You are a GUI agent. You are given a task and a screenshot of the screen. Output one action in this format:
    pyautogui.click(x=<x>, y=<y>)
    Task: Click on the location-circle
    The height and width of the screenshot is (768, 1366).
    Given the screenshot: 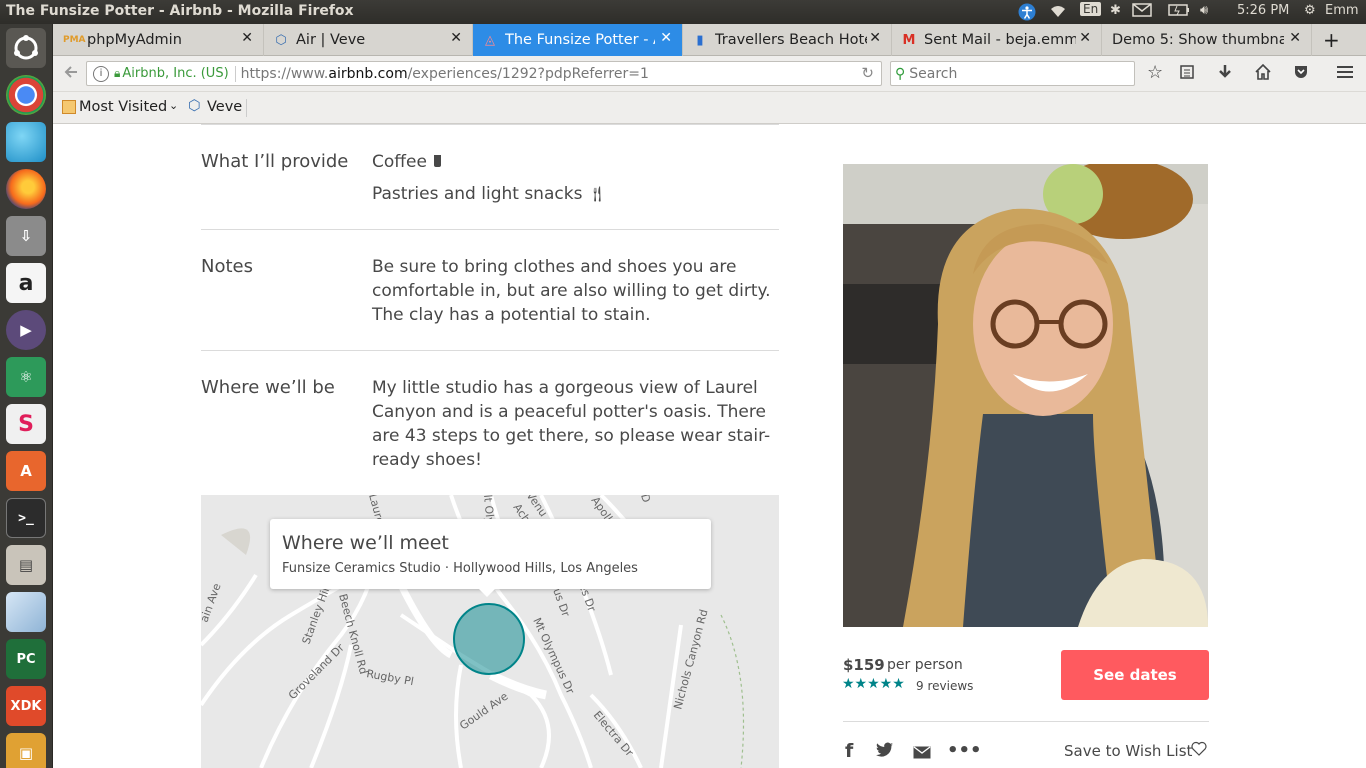 What is the action you would take?
    pyautogui.click(x=489, y=639)
    